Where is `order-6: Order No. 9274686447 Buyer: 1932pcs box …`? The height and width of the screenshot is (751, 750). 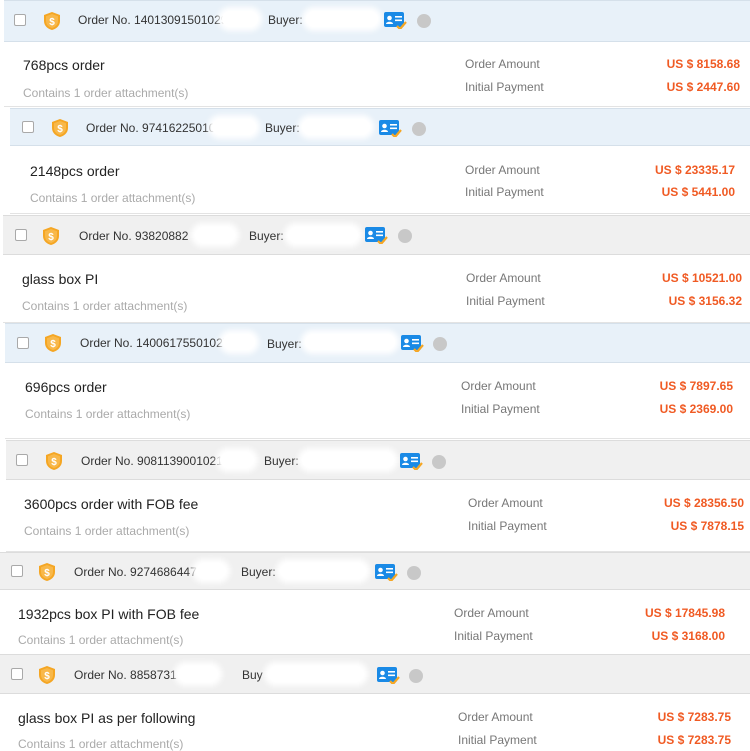 order-6: Order No. 9274686447 Buyer: 1932pcs box … is located at coordinates (375, 604).